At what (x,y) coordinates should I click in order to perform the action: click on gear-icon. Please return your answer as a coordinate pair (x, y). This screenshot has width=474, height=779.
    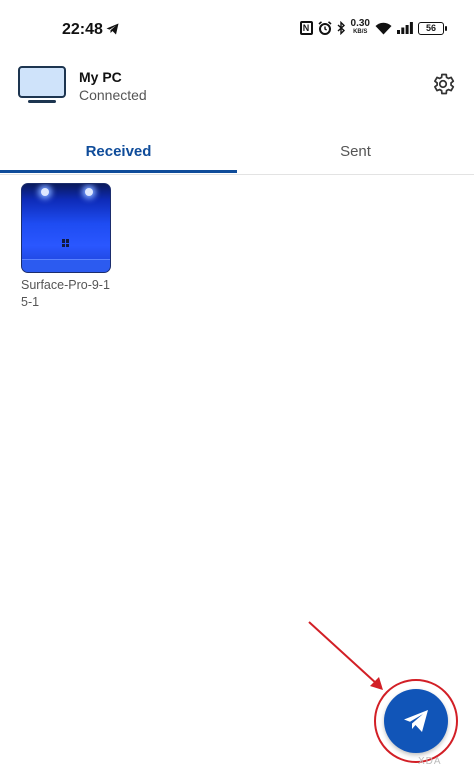
    Looking at the image, I should click on (444, 84).